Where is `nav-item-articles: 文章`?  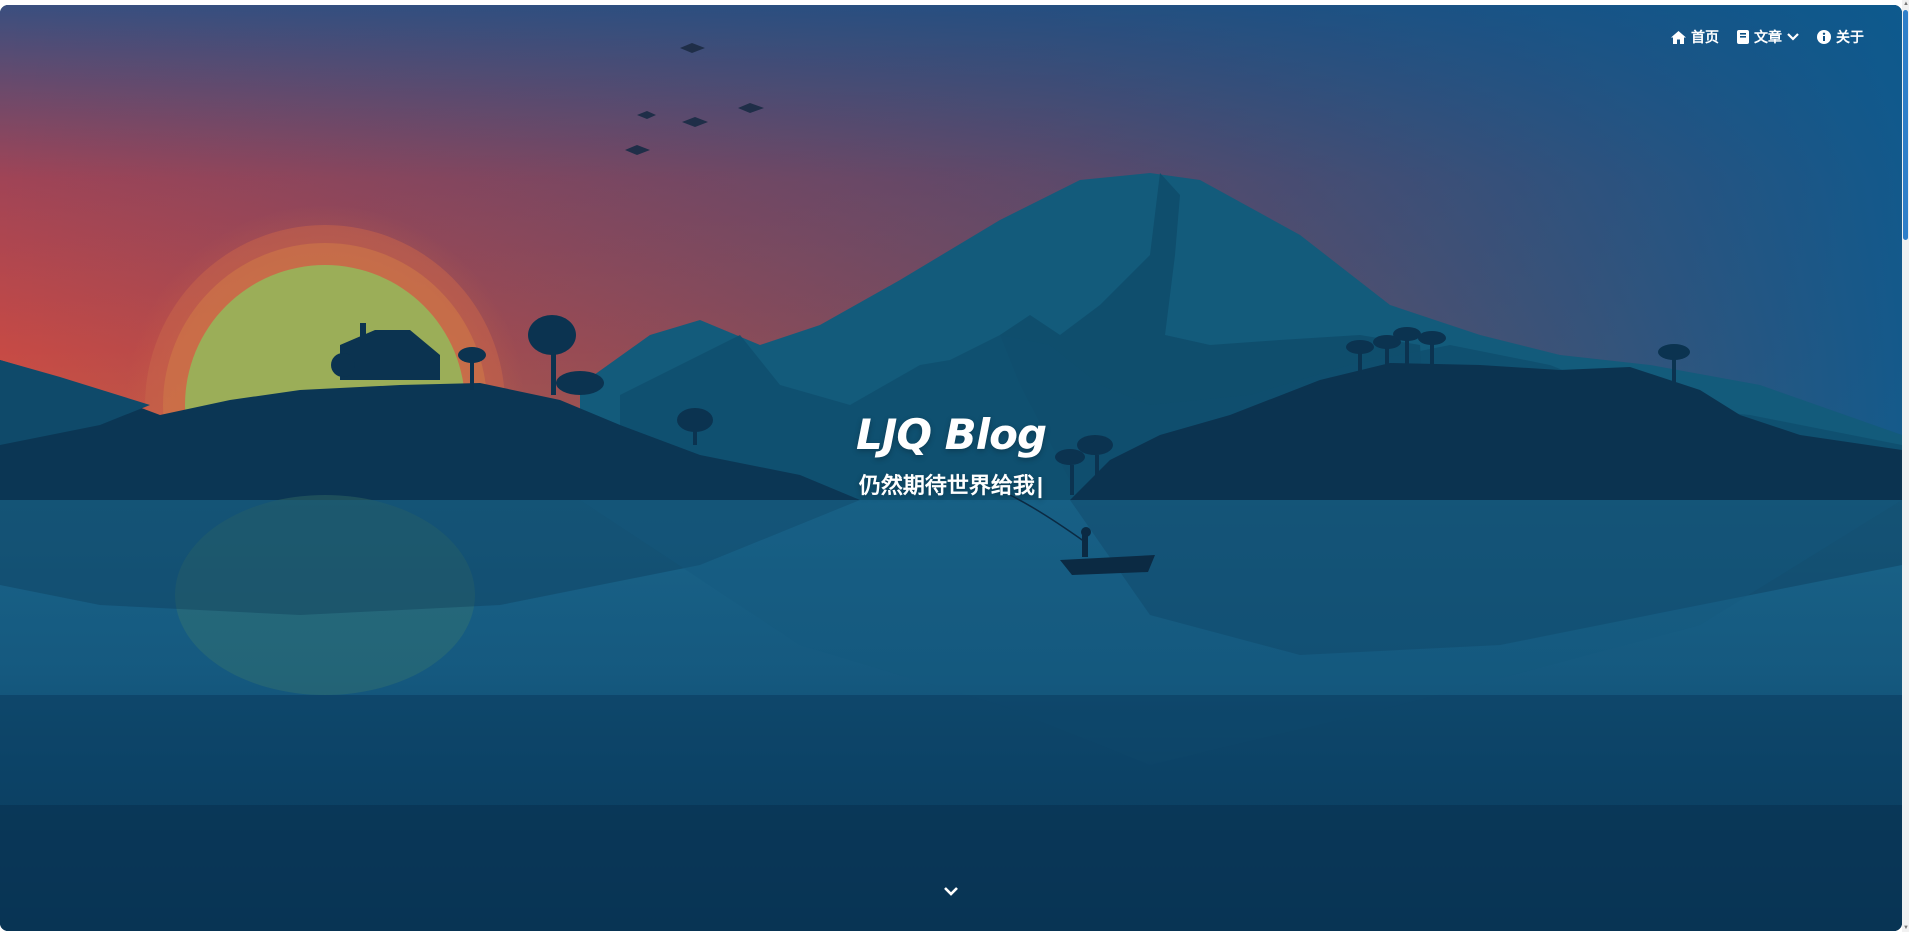 nav-item-articles: 文章 is located at coordinates (1768, 37).